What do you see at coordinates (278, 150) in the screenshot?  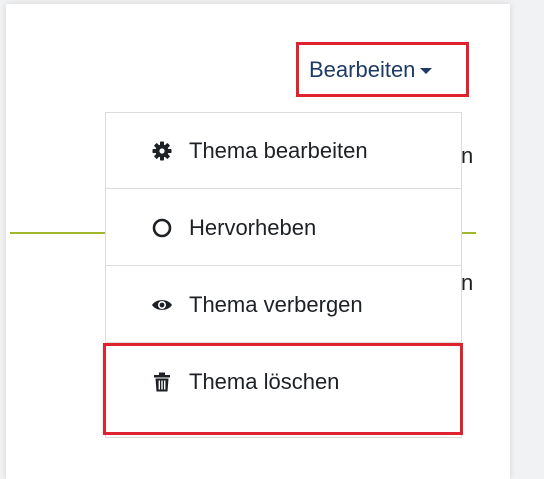 I see `menu-item-label: Thema bearbeiten` at bounding box center [278, 150].